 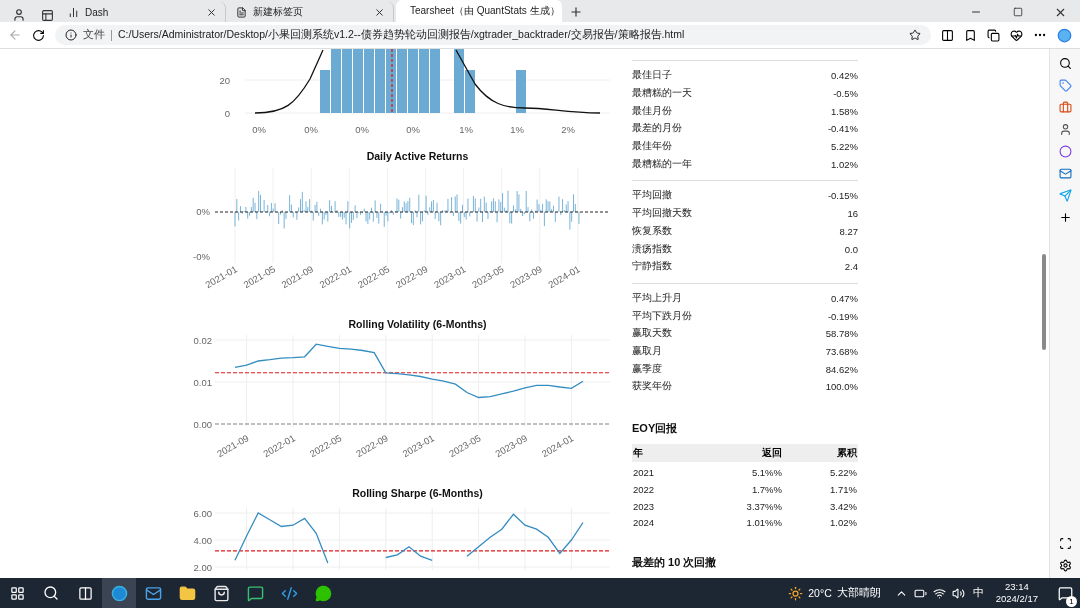 What do you see at coordinates (915, 35) in the screenshot?
I see `favorite-icon` at bounding box center [915, 35].